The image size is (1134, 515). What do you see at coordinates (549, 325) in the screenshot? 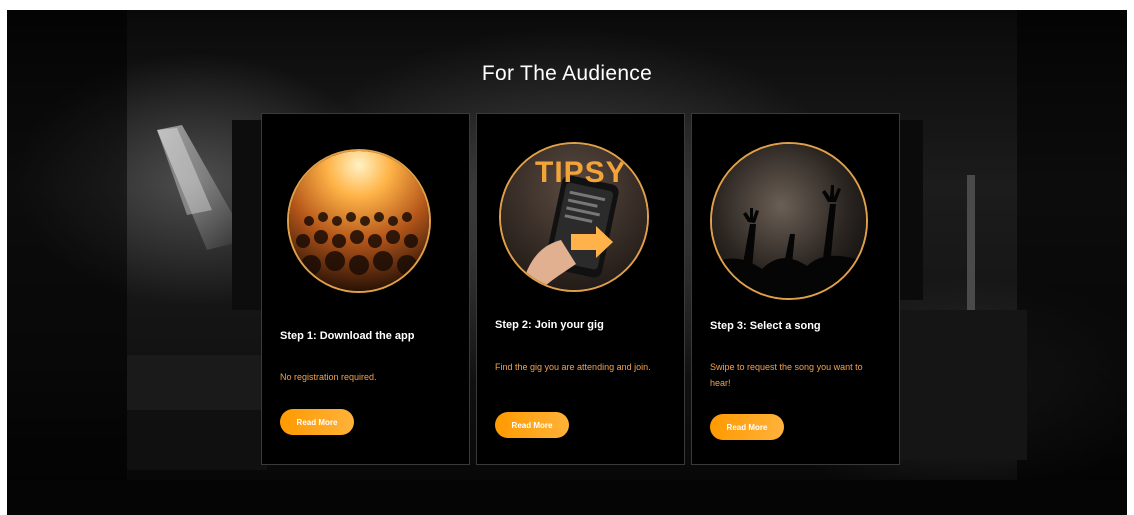
I see `step-title: Step 2: Join your gig` at bounding box center [549, 325].